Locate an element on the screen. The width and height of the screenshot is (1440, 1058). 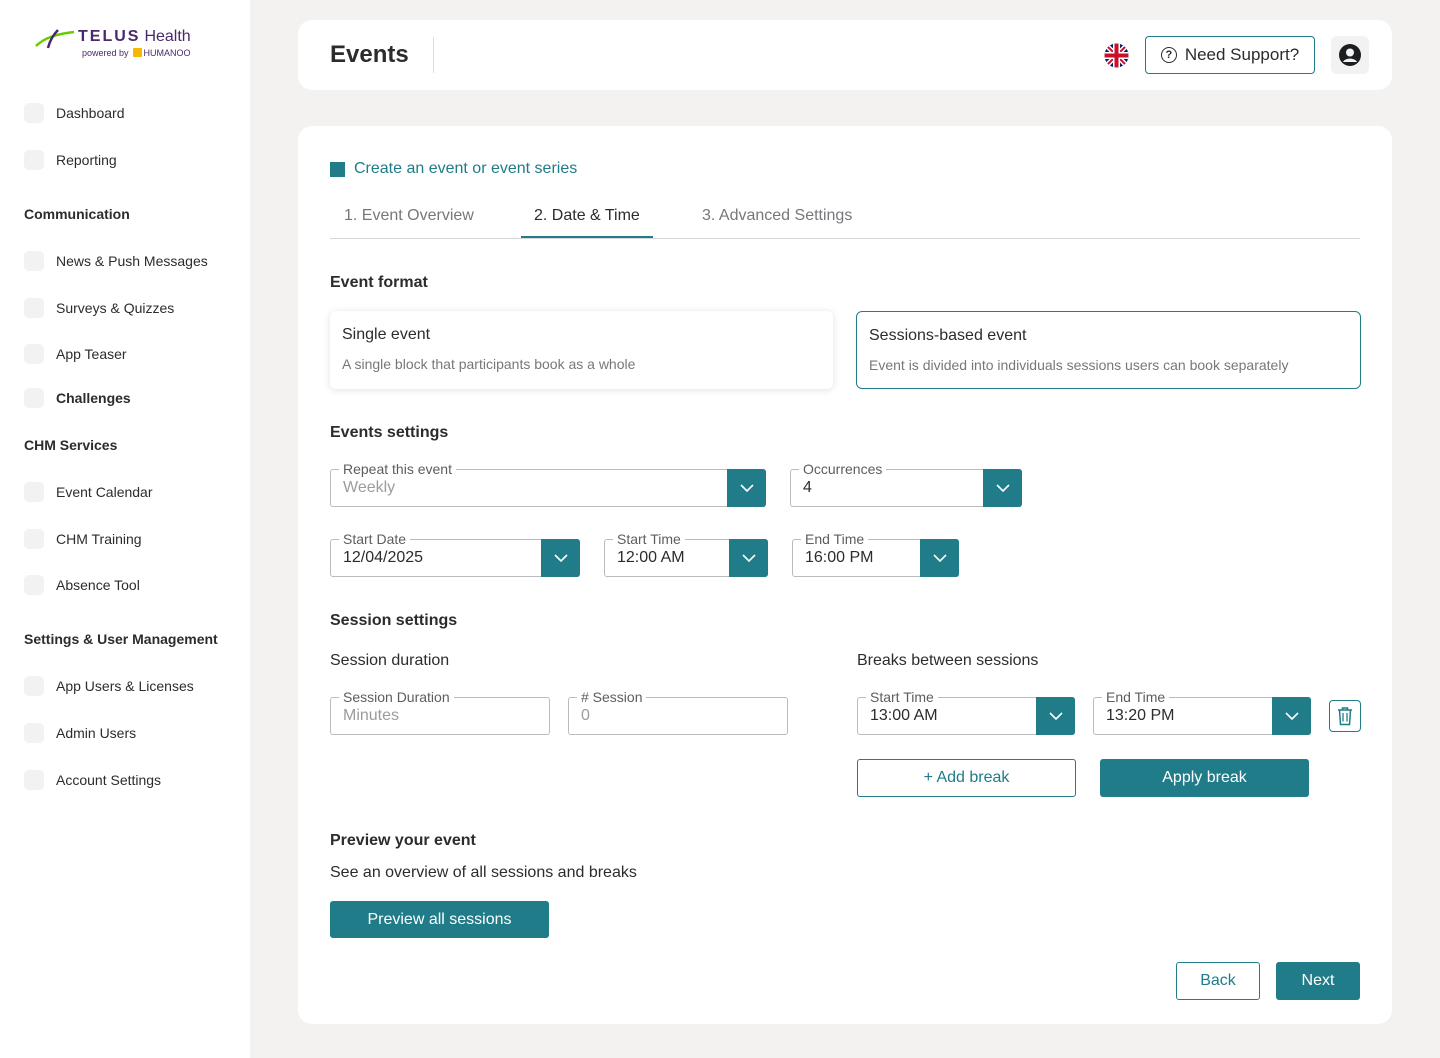
sidebar-item-dashboard: Dashboard is located at coordinates (74, 113).